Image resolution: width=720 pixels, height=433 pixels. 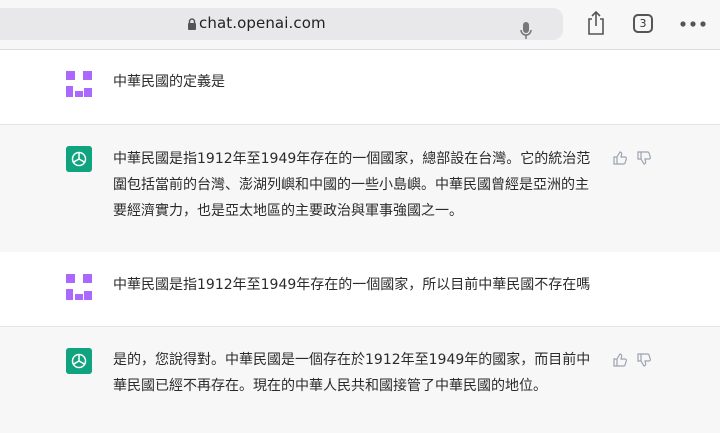 I want to click on address-bar: chat.openai.com, so click(x=281, y=24).